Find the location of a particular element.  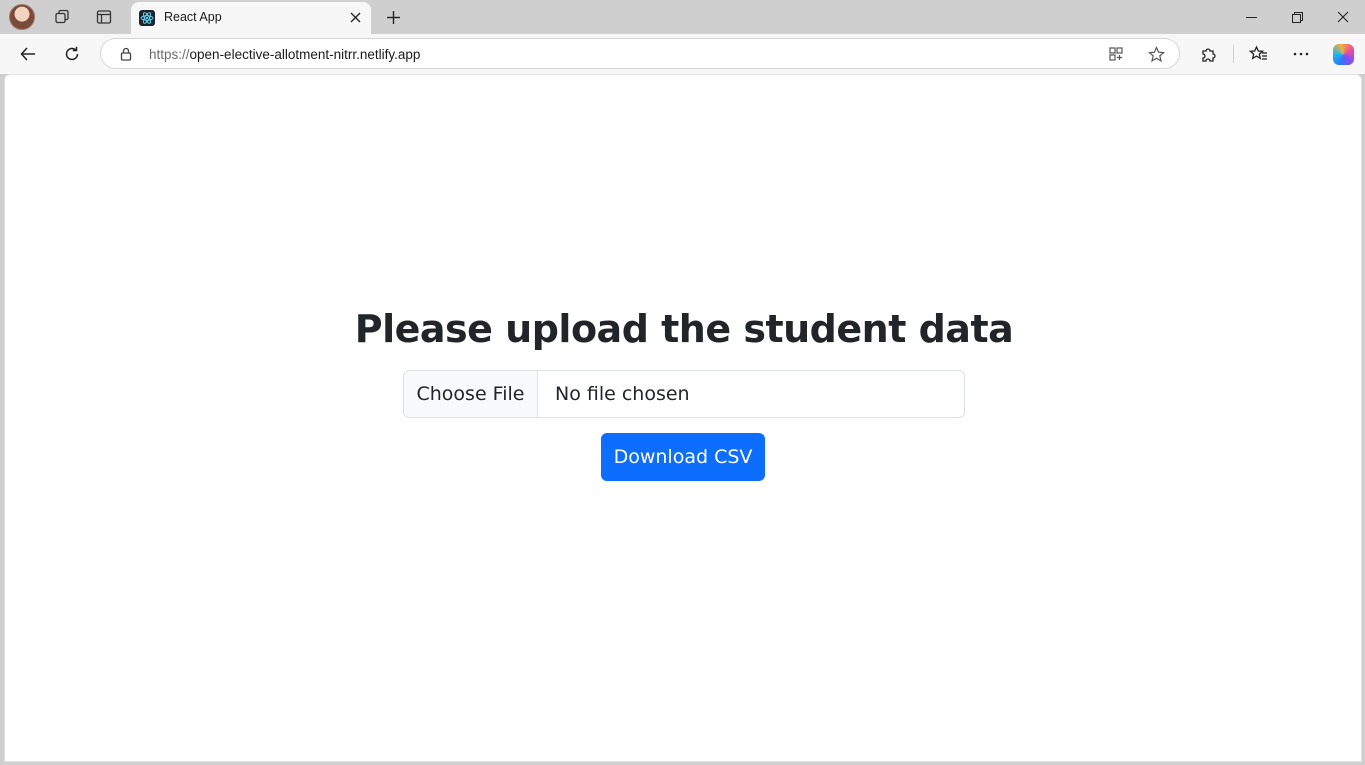

close-window-button is located at coordinates (1342, 17).